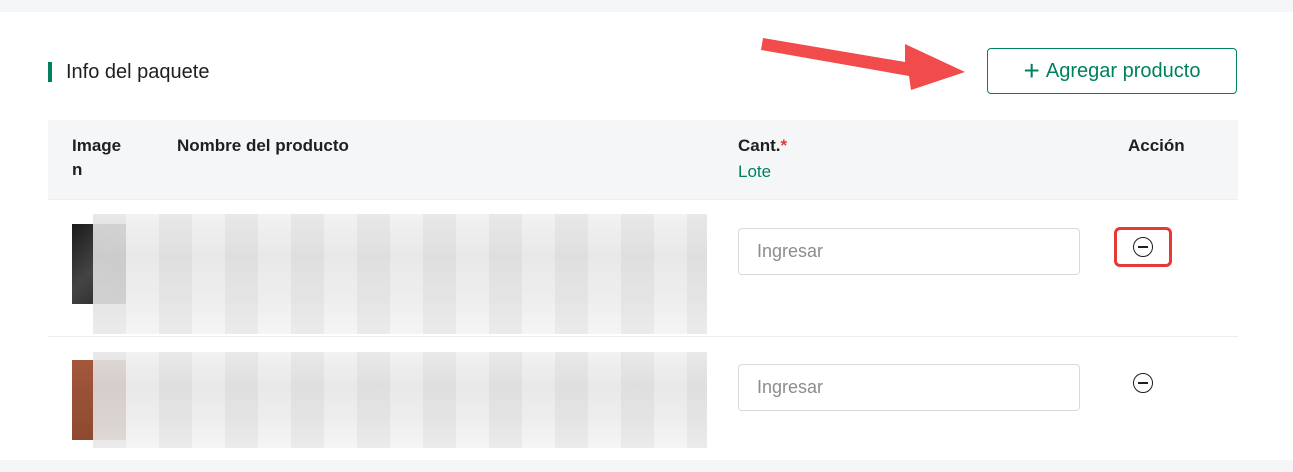 The width and height of the screenshot is (1293, 472). What do you see at coordinates (1123, 70) in the screenshot?
I see `add-product-label: Agregar producto` at bounding box center [1123, 70].